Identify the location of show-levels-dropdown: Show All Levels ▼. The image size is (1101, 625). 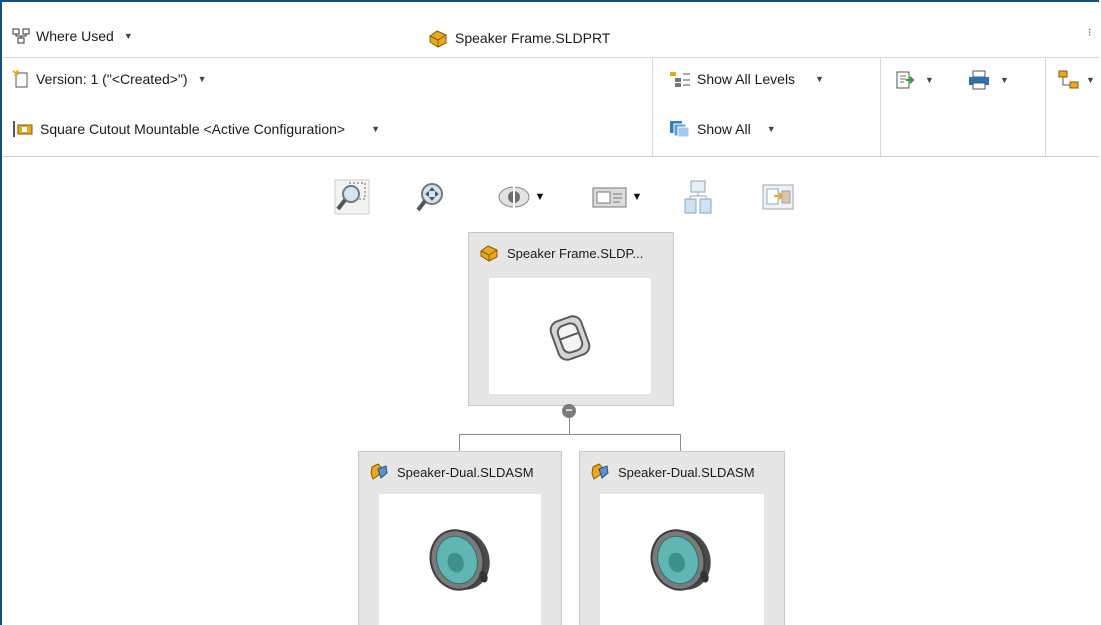
(746, 79).